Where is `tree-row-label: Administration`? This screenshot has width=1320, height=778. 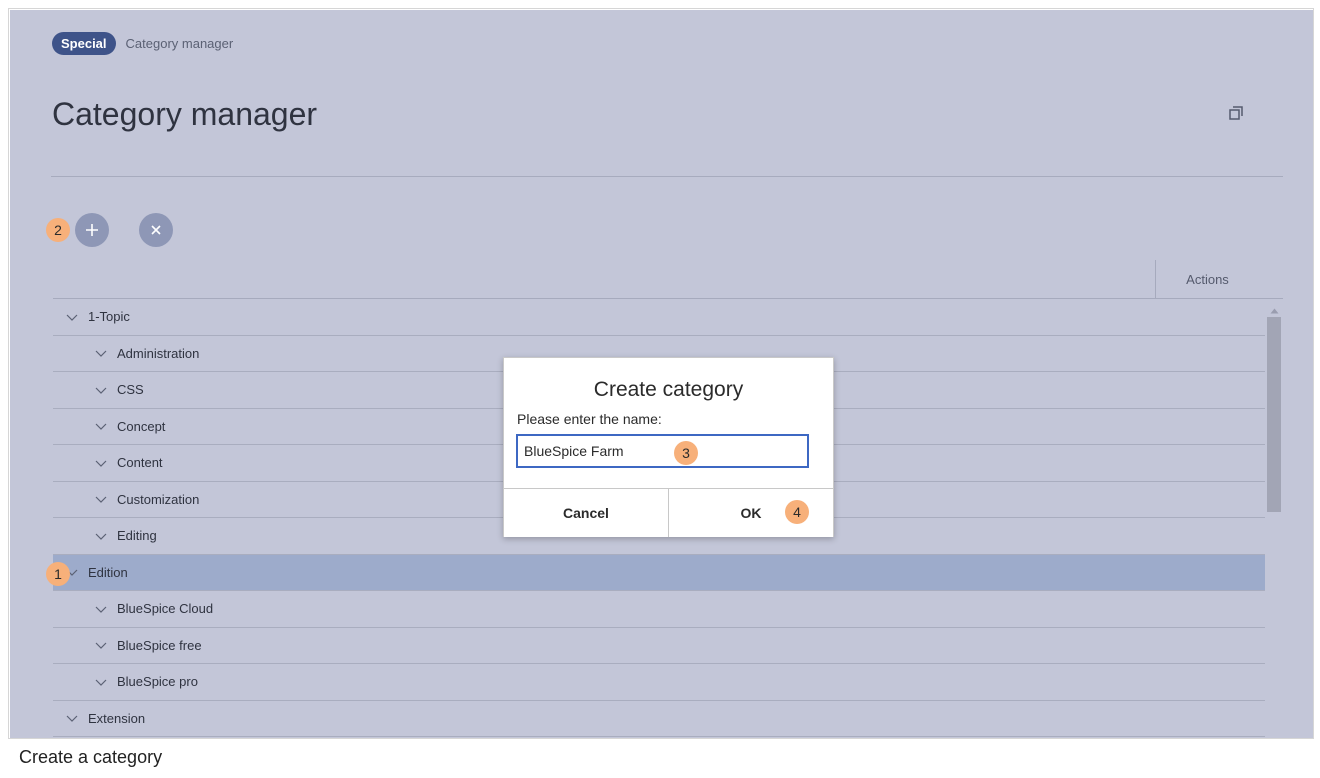
tree-row-label: Administration is located at coordinates (158, 353).